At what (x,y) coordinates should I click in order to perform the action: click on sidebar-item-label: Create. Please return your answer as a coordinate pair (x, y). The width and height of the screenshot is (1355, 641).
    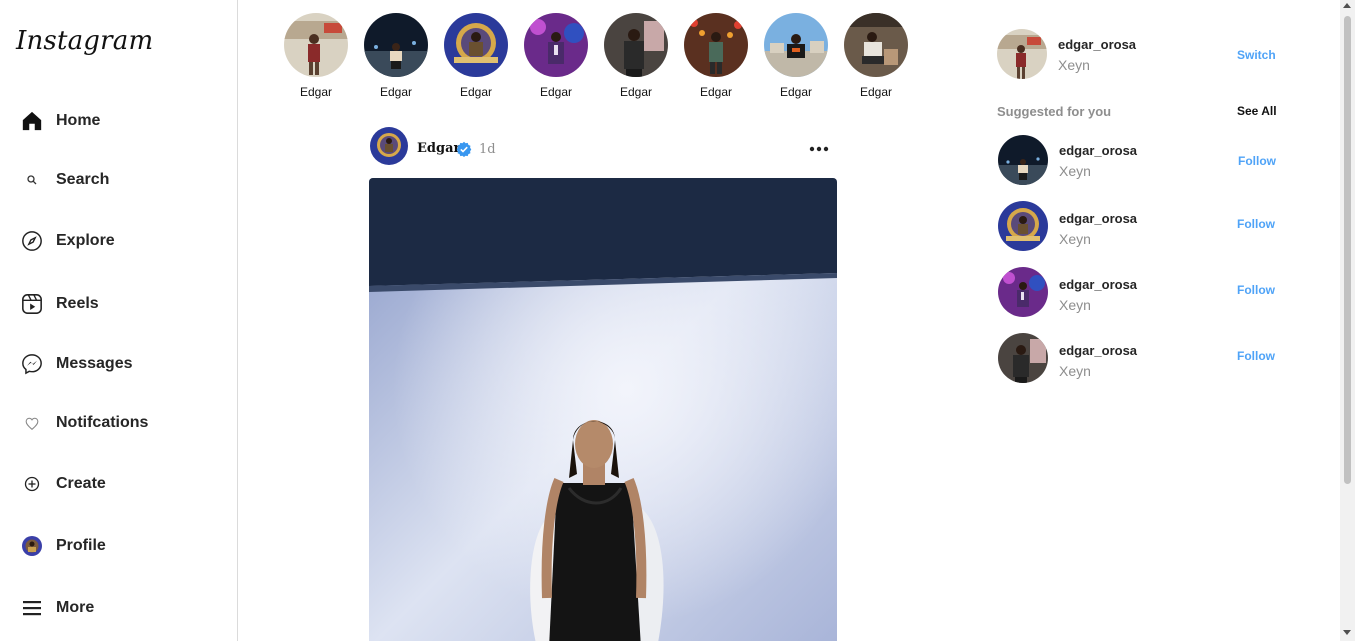
    Looking at the image, I should click on (81, 483).